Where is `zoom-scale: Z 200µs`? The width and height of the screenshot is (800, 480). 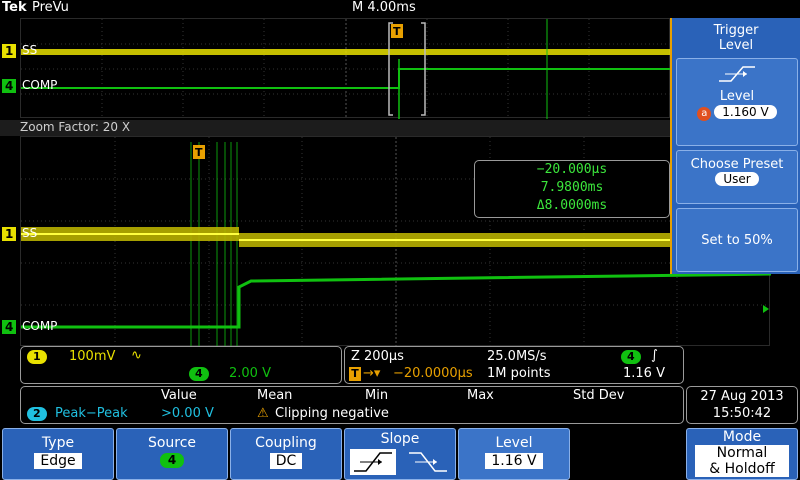
zoom-scale: Z 200µs is located at coordinates (377, 356).